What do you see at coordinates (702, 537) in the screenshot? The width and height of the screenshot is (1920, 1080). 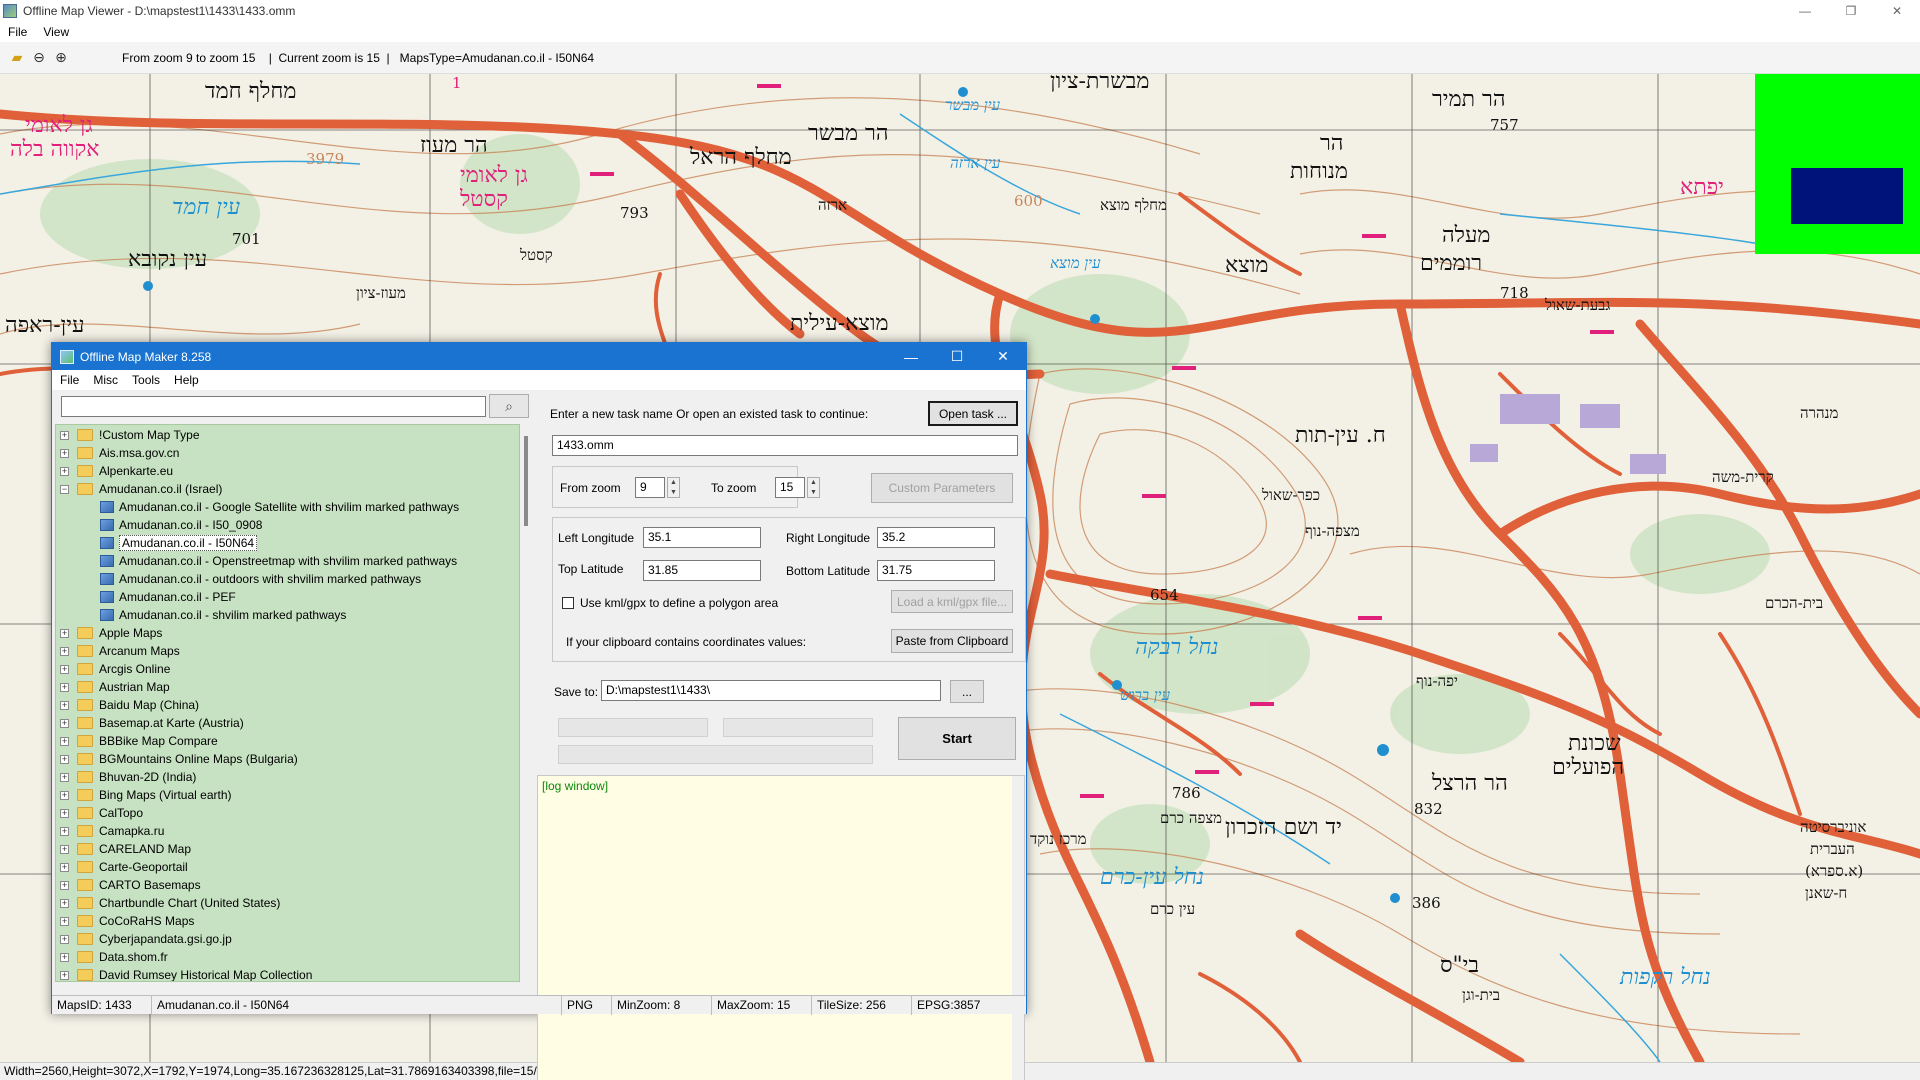 I see `left-longitude-input: 35.1` at bounding box center [702, 537].